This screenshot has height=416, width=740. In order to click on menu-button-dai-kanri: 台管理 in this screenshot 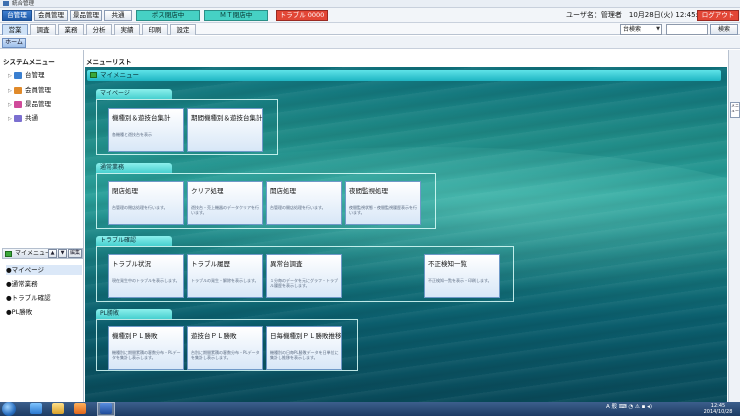, I will do `click(17, 15)`.